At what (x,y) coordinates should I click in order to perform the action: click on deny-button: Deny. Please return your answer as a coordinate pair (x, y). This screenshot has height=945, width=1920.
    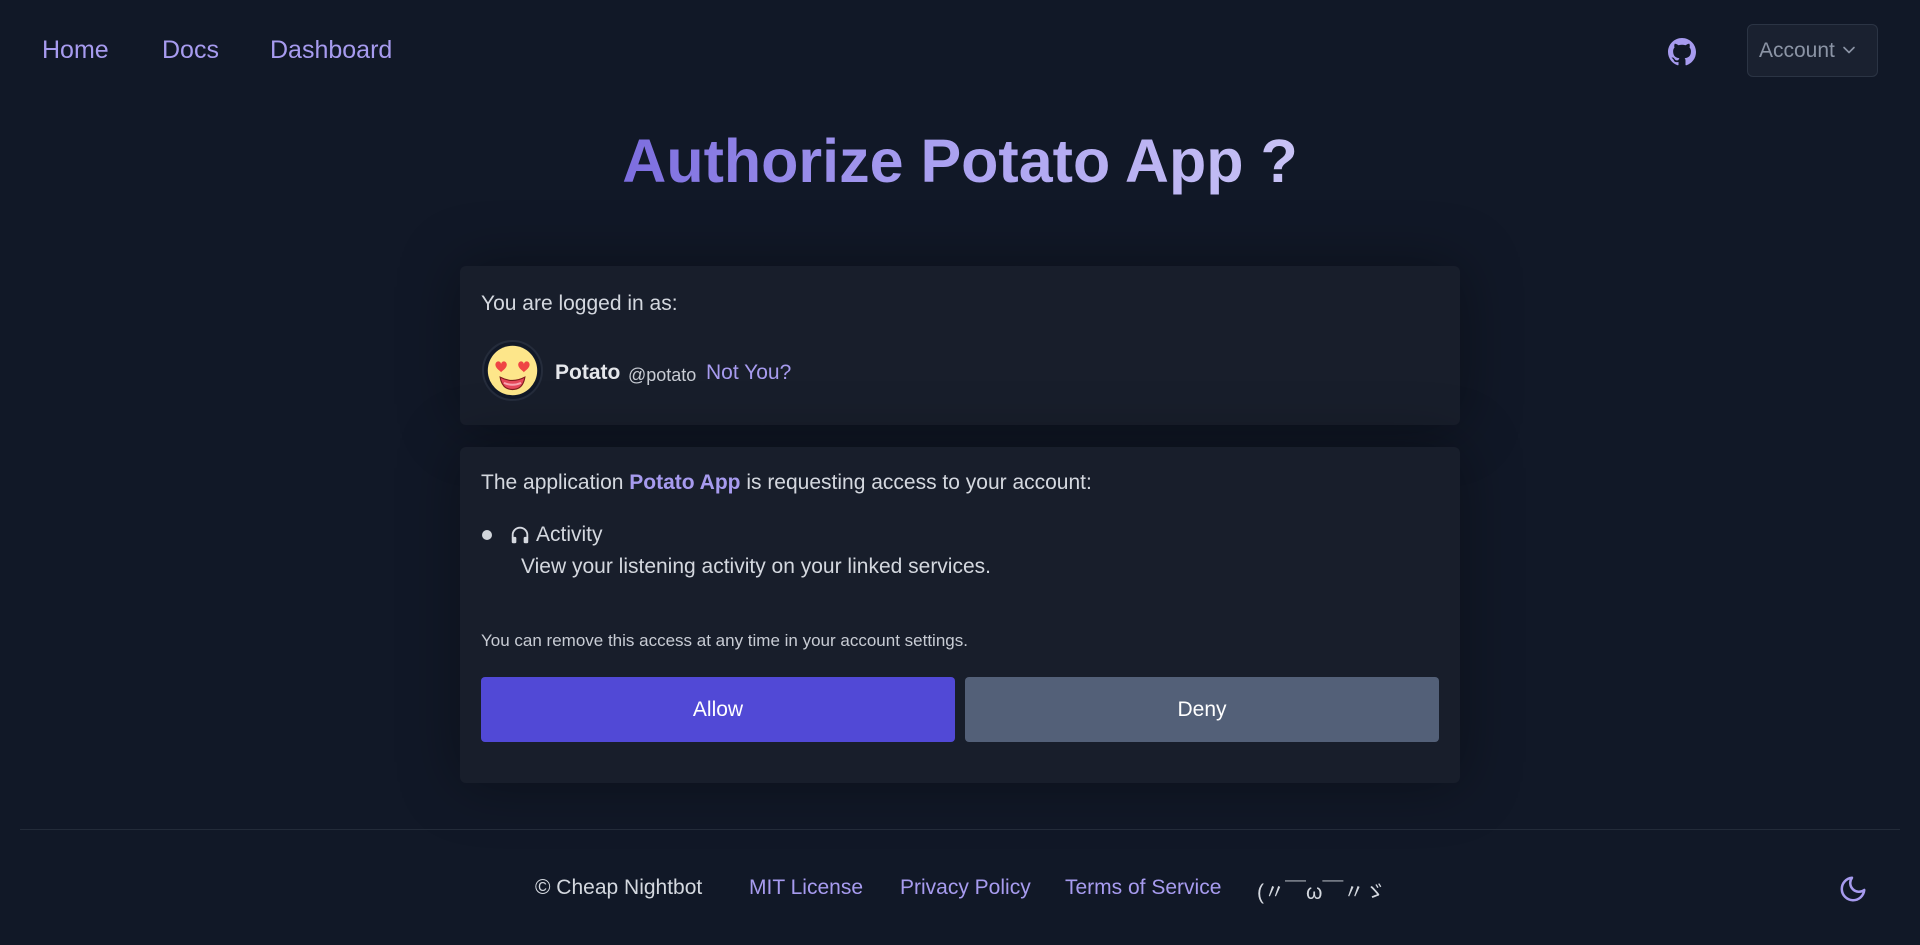
    Looking at the image, I should click on (1202, 709).